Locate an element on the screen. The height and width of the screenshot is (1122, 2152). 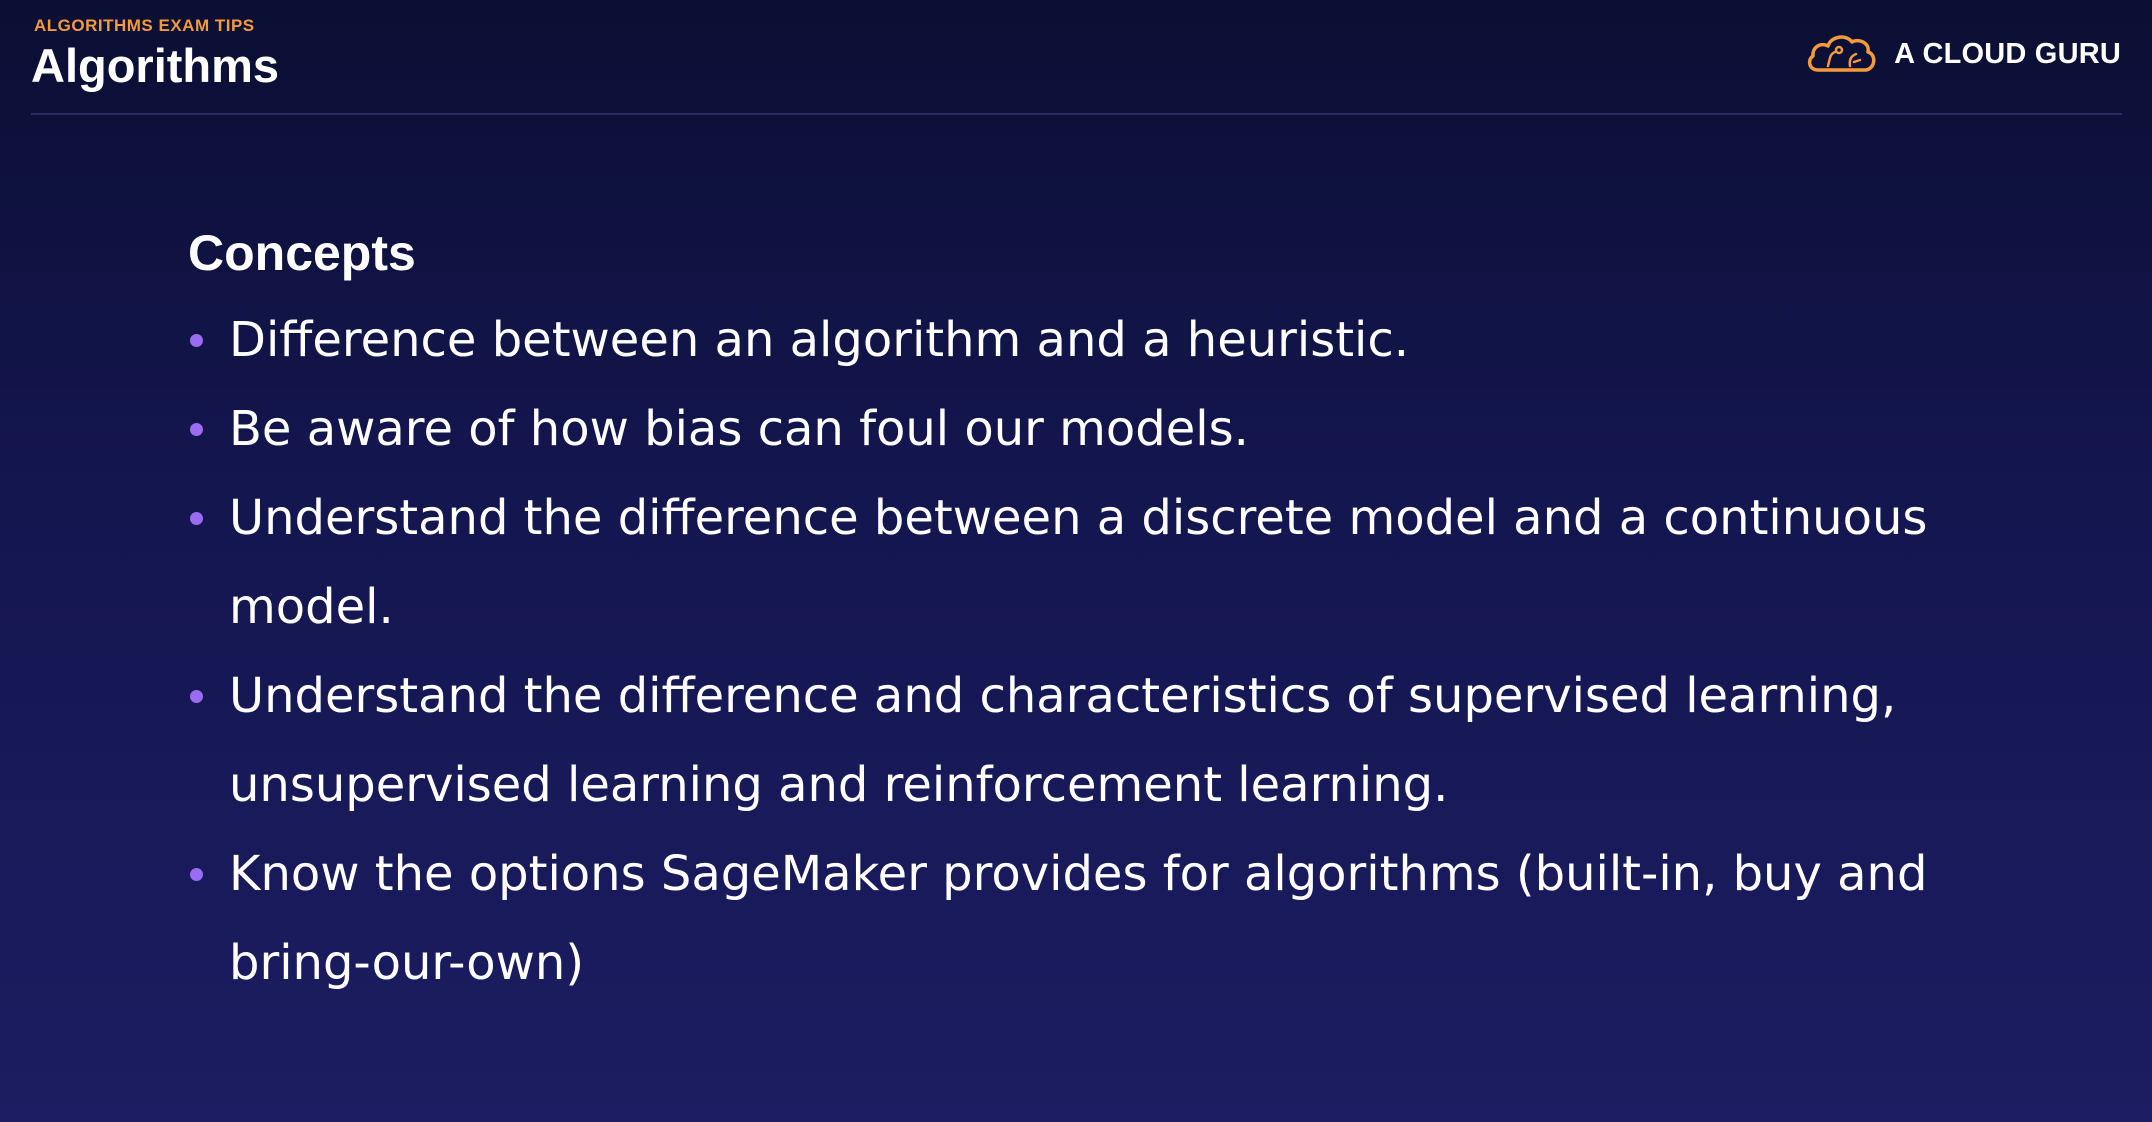
header-divider is located at coordinates (1076, 114).